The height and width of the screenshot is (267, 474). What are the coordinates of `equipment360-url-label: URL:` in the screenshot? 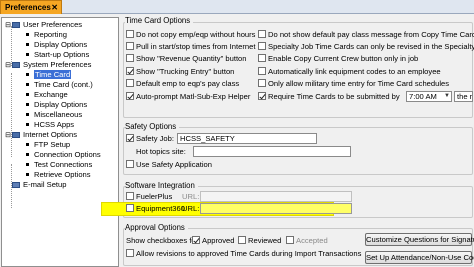 It's located at (191, 208).